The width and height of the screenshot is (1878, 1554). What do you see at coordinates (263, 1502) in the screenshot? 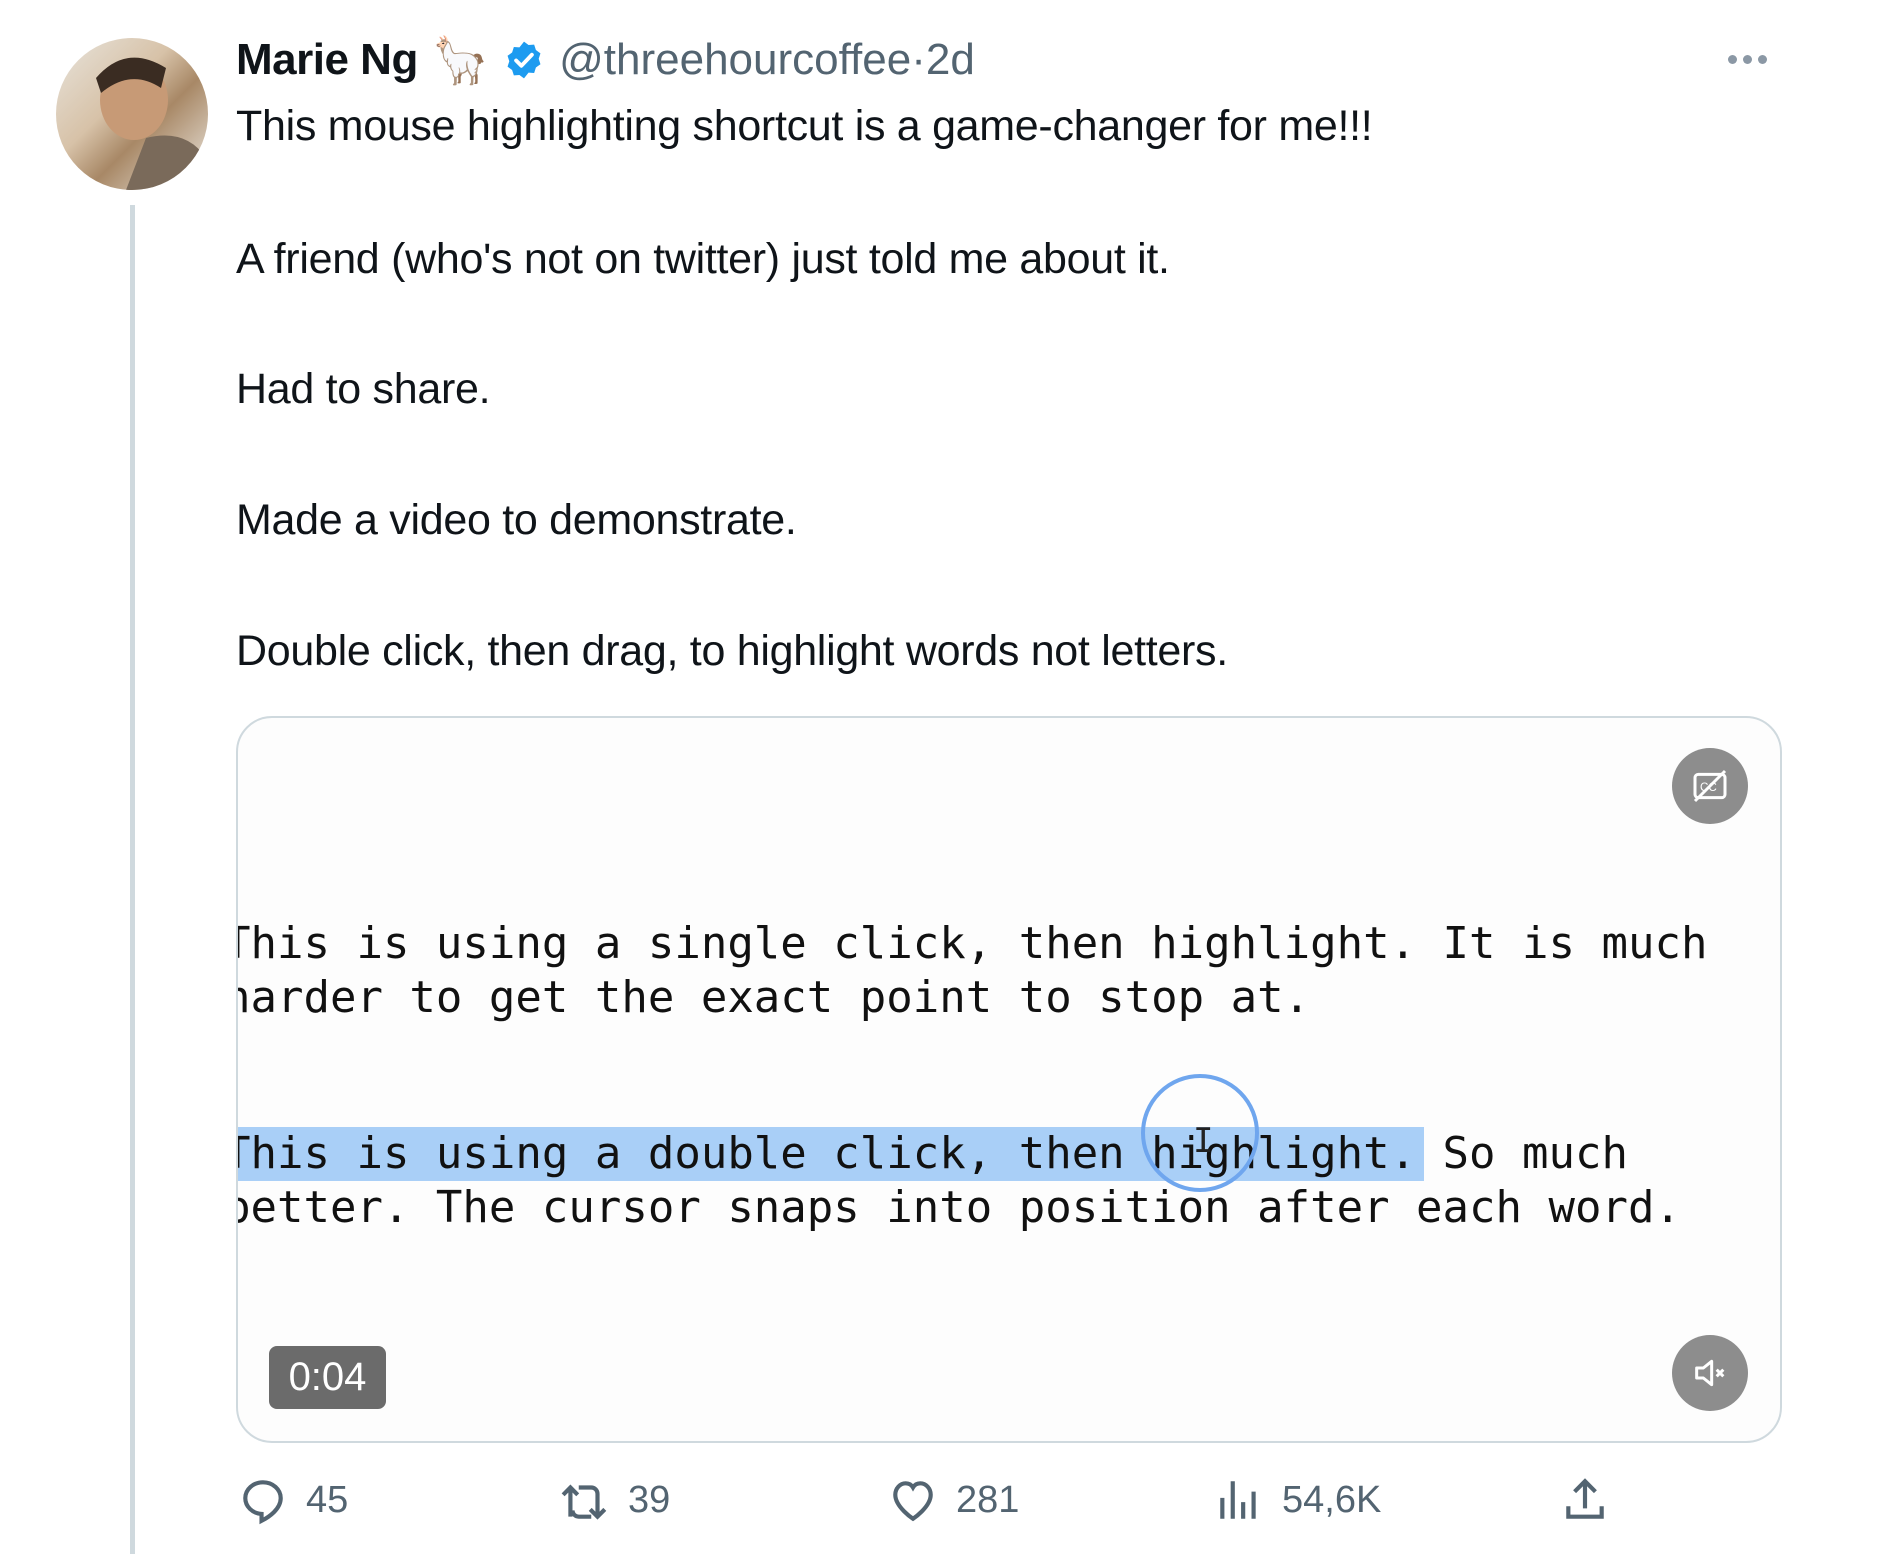
I see `reply-icon` at bounding box center [263, 1502].